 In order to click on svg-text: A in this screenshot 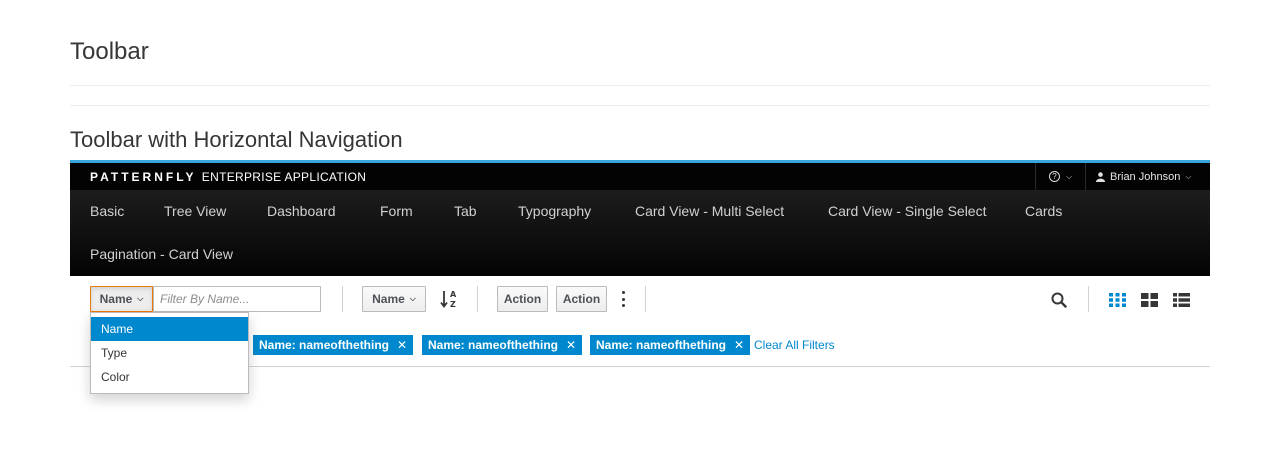, I will do `click(453, 294)`.